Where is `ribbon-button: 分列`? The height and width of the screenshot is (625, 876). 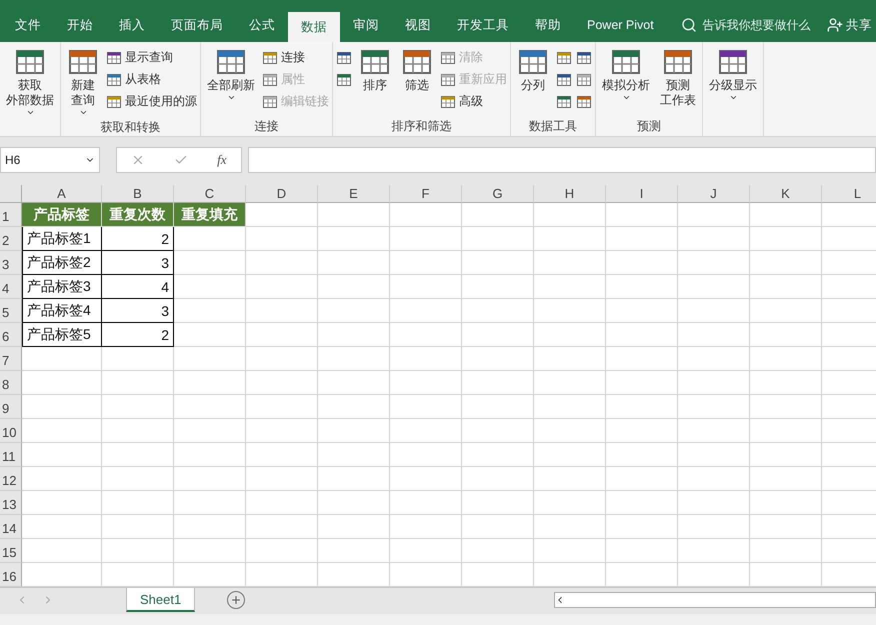 ribbon-button: 分列 is located at coordinates (533, 81).